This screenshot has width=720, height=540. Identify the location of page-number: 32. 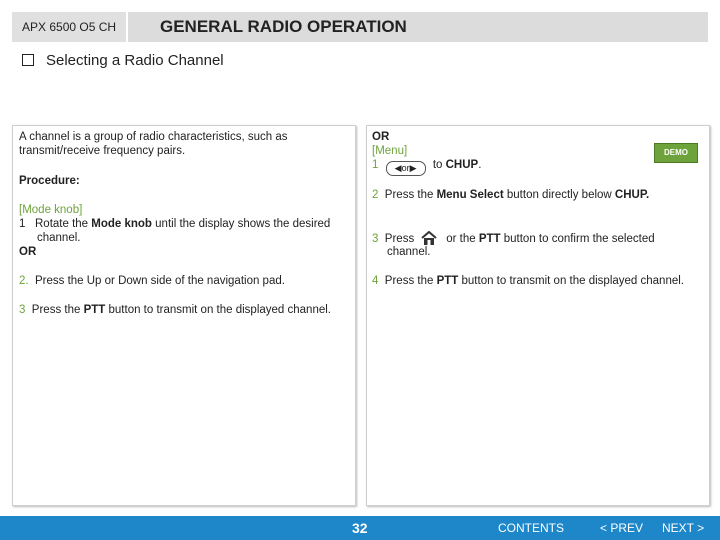
(360, 528).